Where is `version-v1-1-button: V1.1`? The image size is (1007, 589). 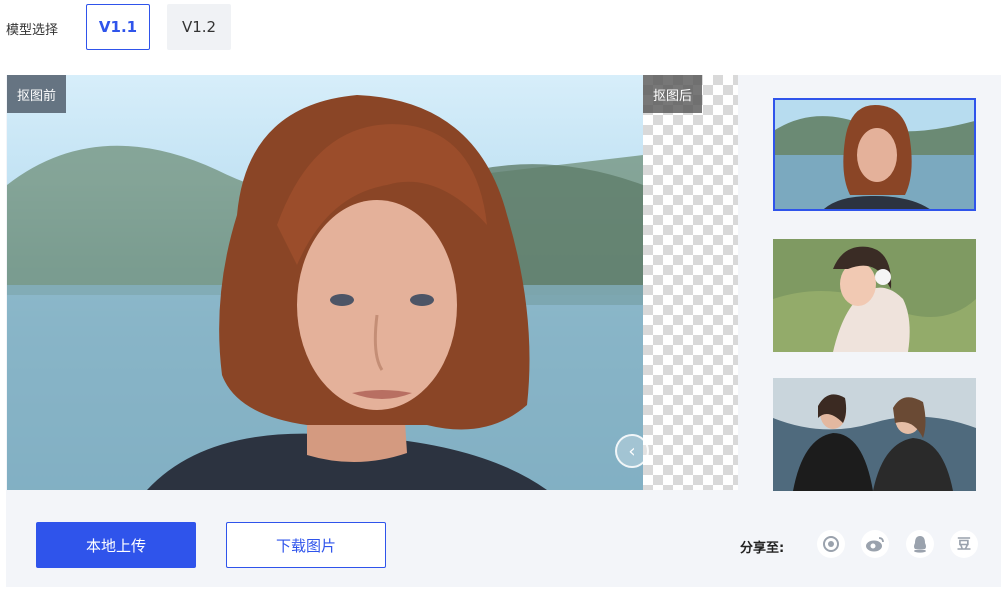 version-v1-1-button: V1.1 is located at coordinates (118, 27).